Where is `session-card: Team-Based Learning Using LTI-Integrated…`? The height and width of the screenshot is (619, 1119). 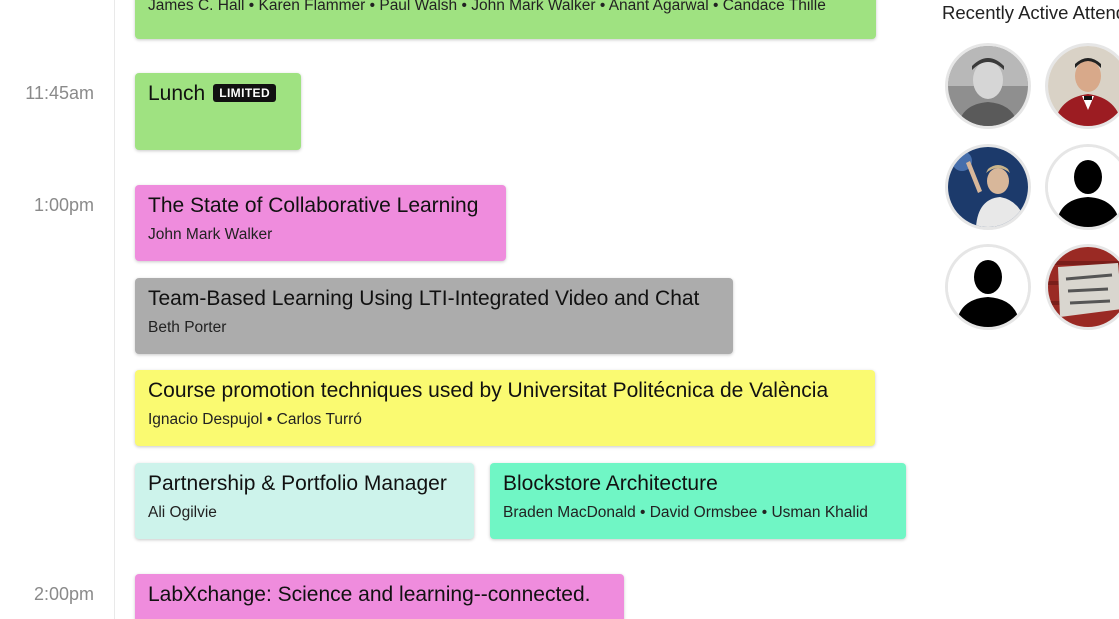 session-card: Team-Based Learning Using LTI-Integrated… is located at coordinates (434, 316).